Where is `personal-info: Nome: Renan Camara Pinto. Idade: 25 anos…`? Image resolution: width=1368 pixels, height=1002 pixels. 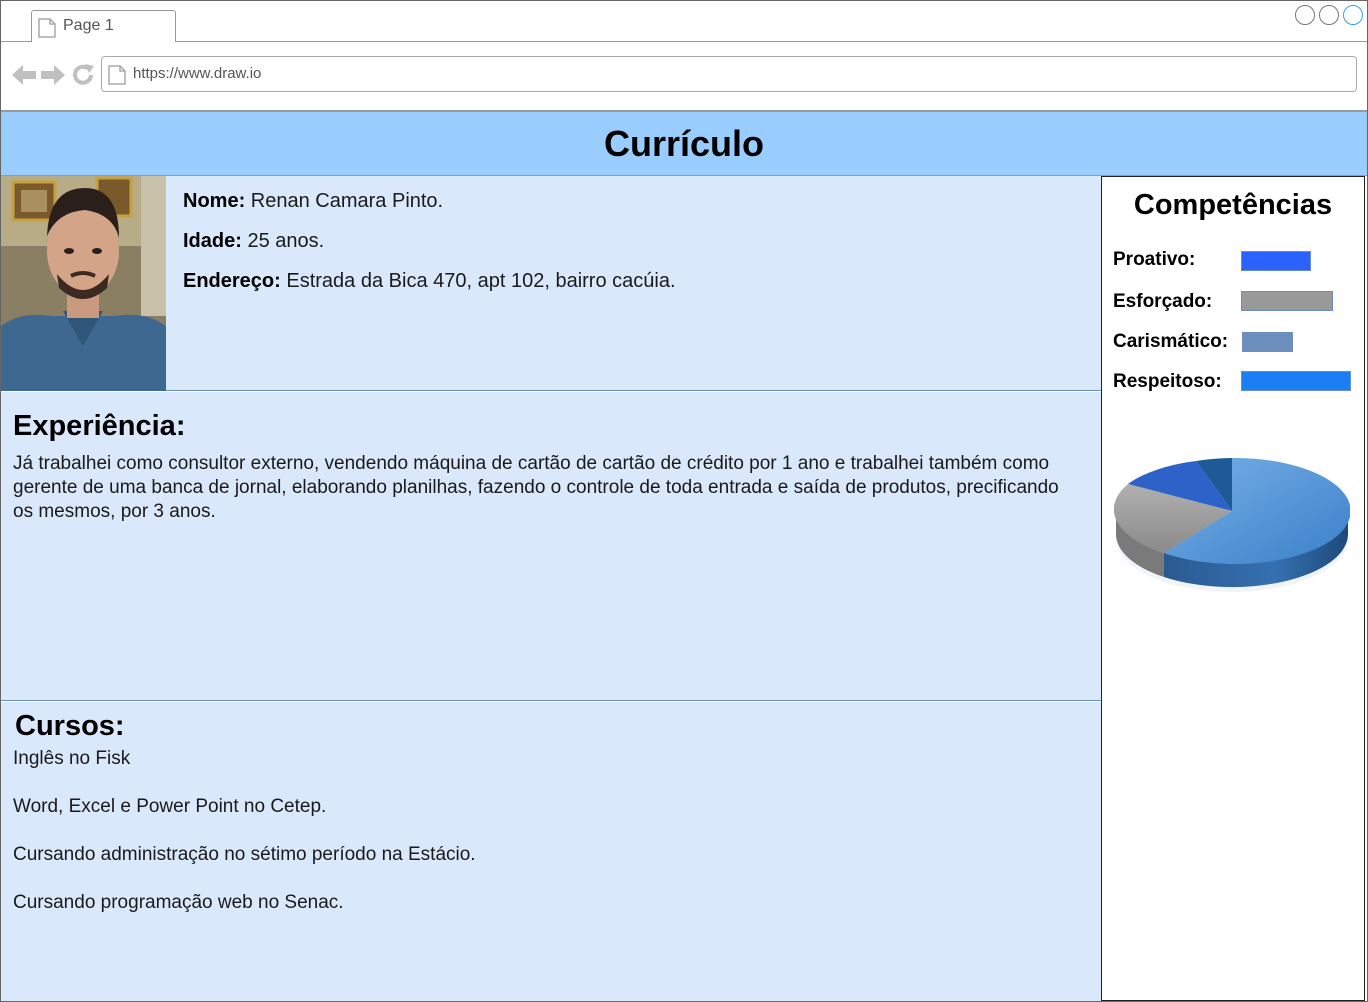
personal-info: Nome: Renan Camara Pinto. Idade: 25 anos… is located at coordinates (429, 250).